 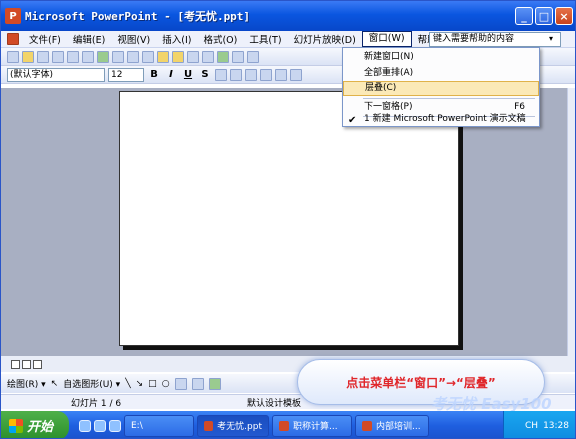 I want to click on taskbar-item-powerpoint: 考无忧.ppt, so click(x=233, y=425).